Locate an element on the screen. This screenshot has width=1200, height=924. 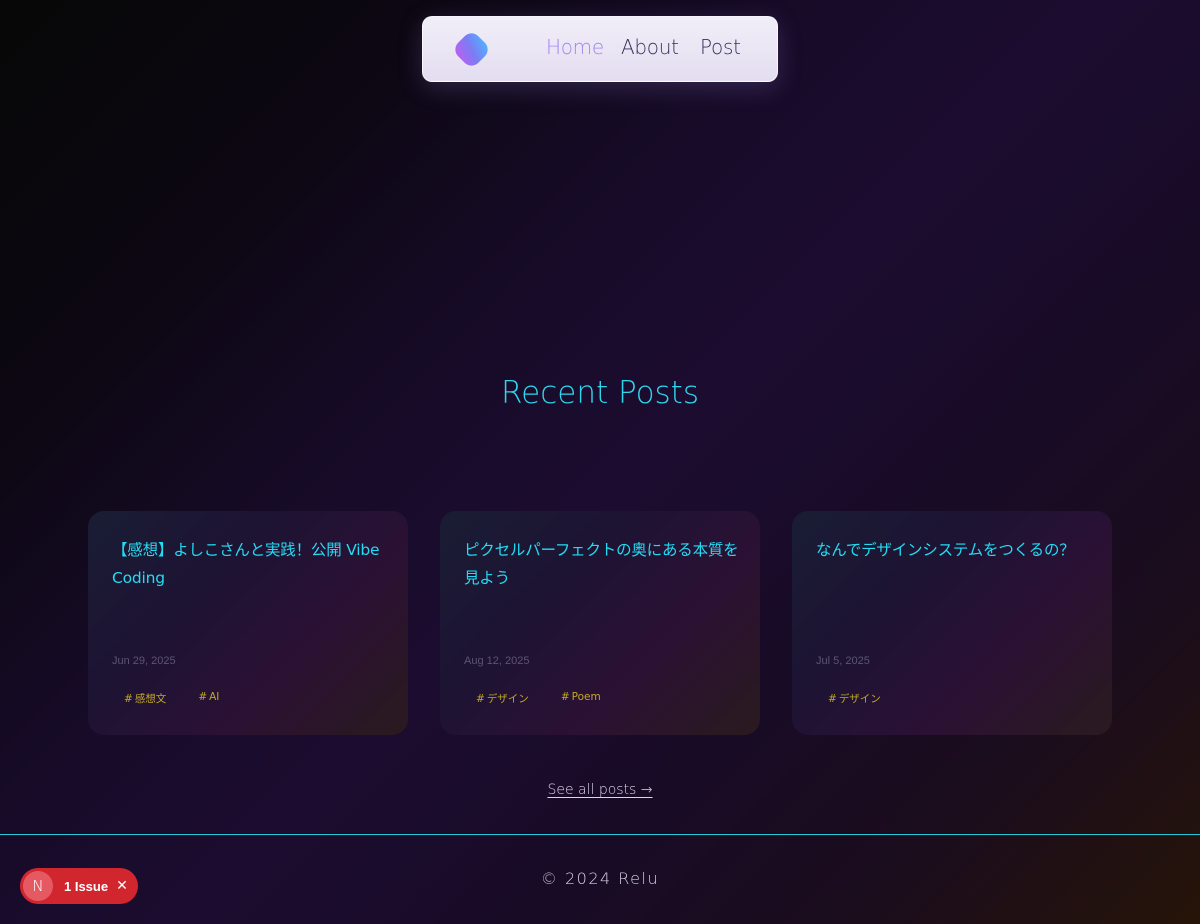
post-card-tags: # 感想文 # AI is located at coordinates (171, 698).